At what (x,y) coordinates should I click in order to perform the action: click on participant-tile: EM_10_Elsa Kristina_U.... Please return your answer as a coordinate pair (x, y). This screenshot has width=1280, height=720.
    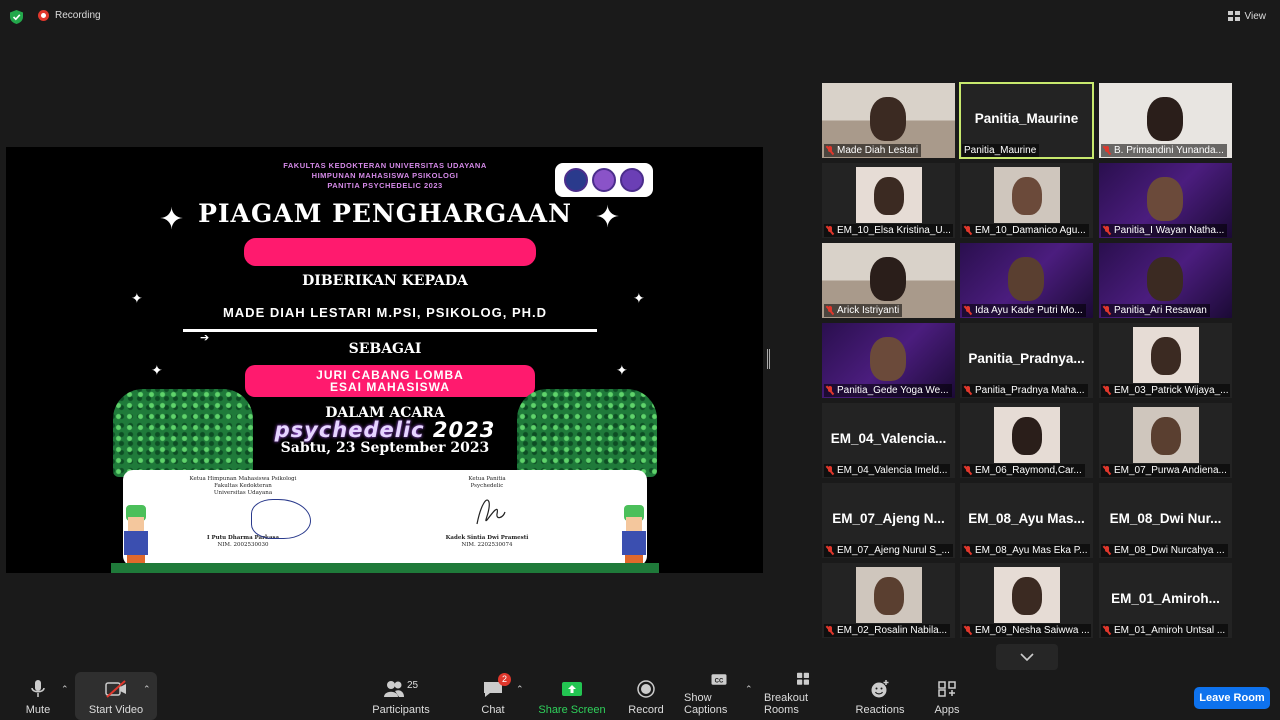
    Looking at the image, I should click on (888, 200).